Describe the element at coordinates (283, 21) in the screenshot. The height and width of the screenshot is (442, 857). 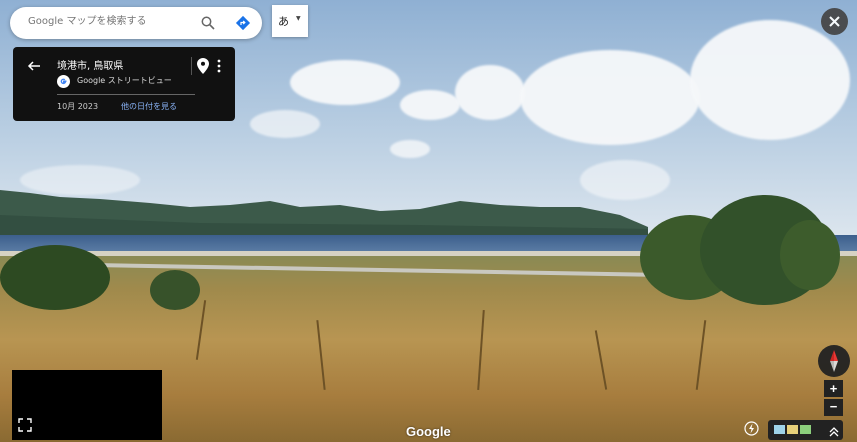
I see `input-method-label: あ` at that location.